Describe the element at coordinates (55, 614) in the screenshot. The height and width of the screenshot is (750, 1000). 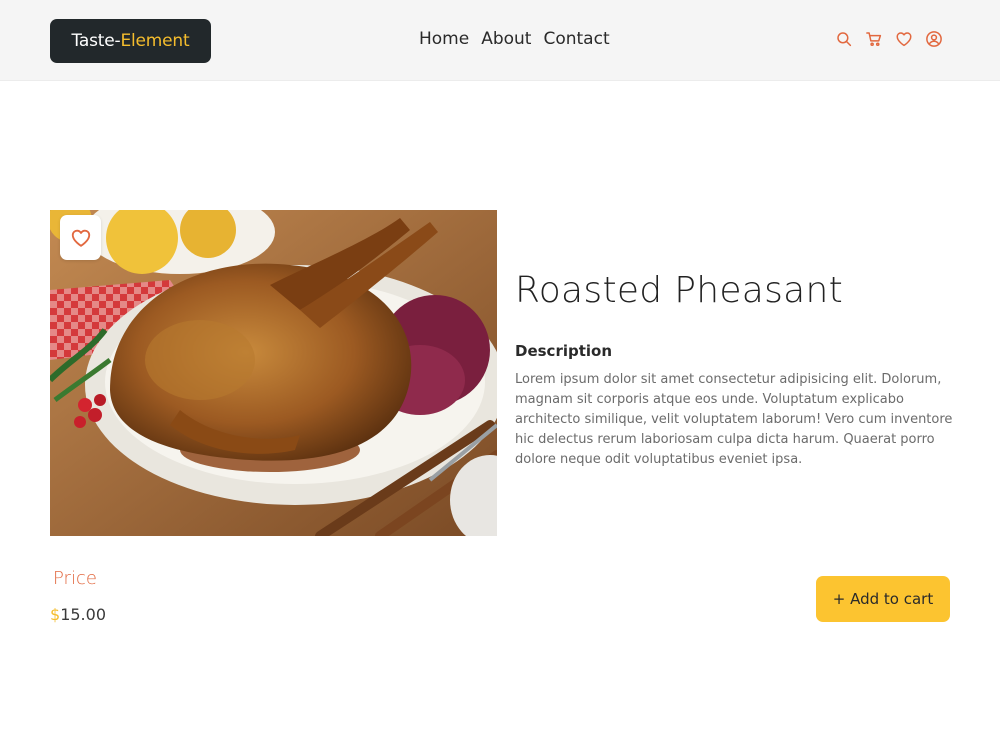
I see `price-currency: $` at that location.